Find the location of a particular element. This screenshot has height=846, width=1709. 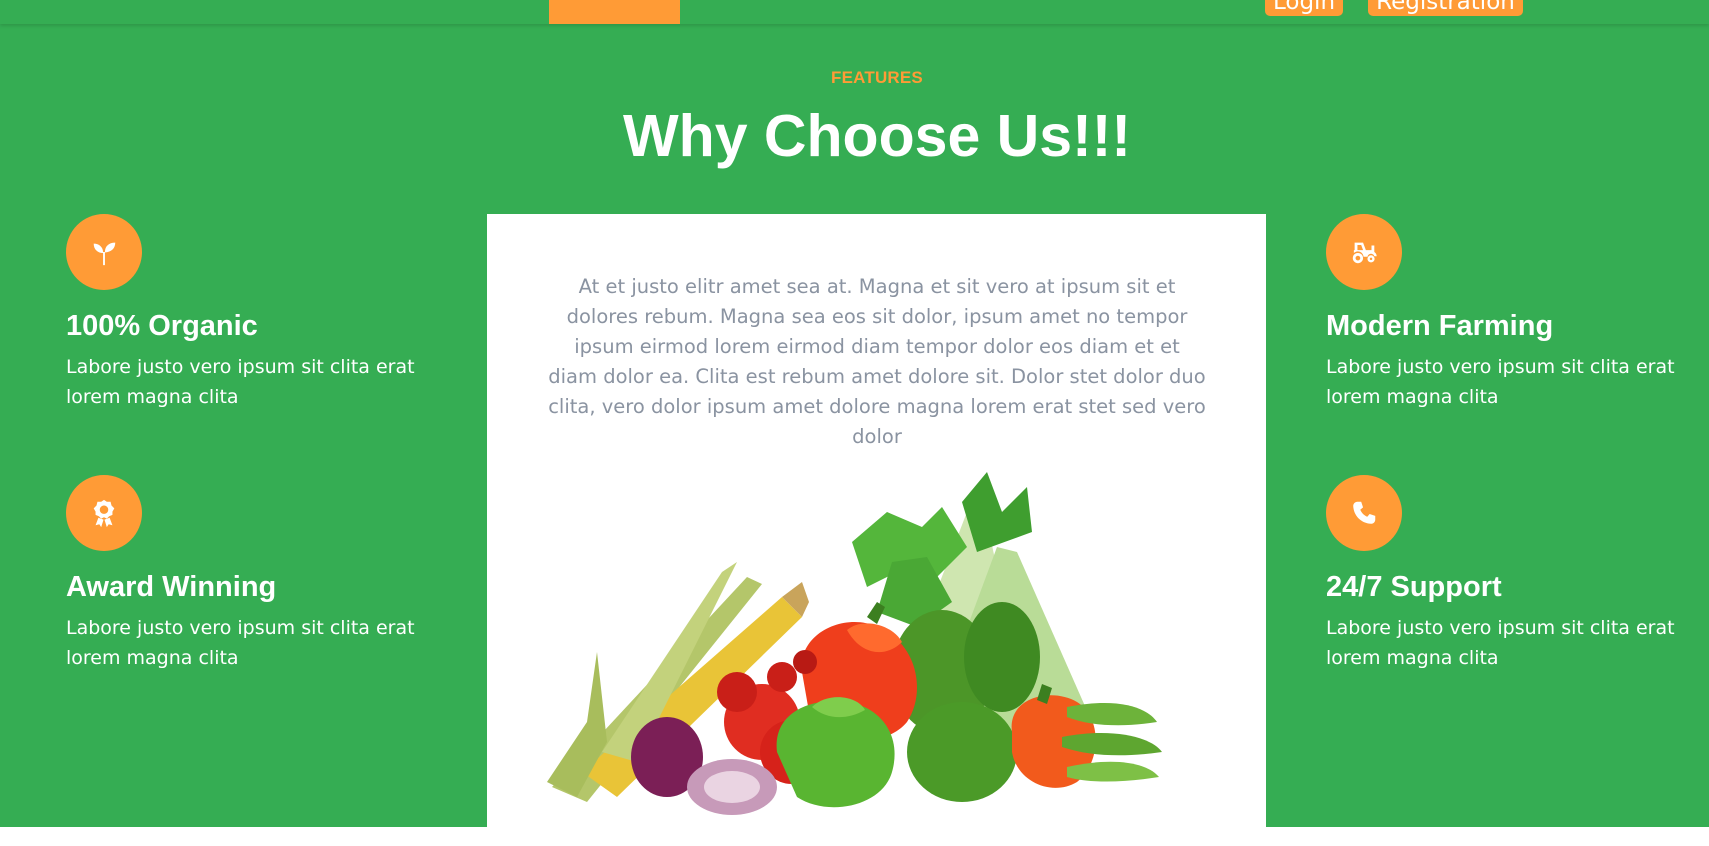

award-icon is located at coordinates (104, 513).